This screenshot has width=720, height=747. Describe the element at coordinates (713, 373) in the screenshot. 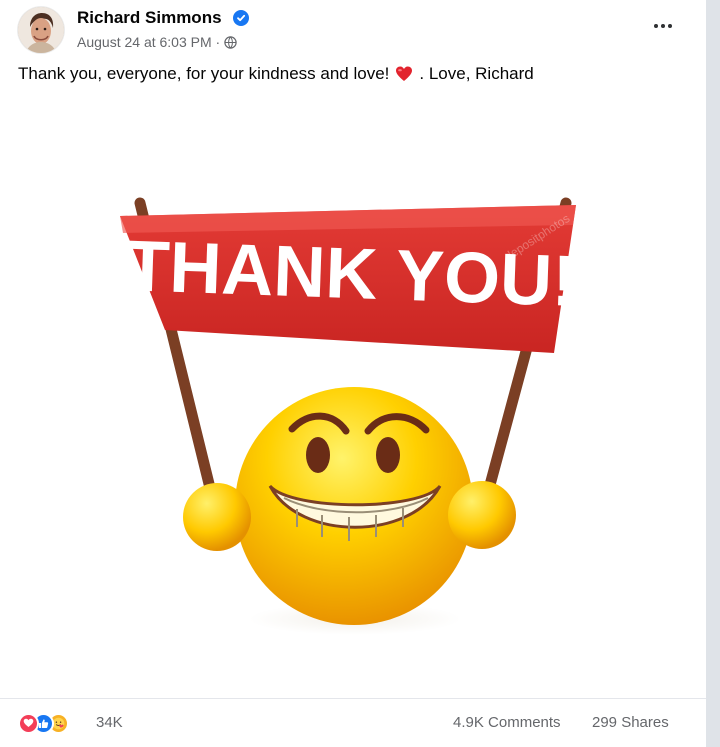

I see `page-edge-strip` at that location.